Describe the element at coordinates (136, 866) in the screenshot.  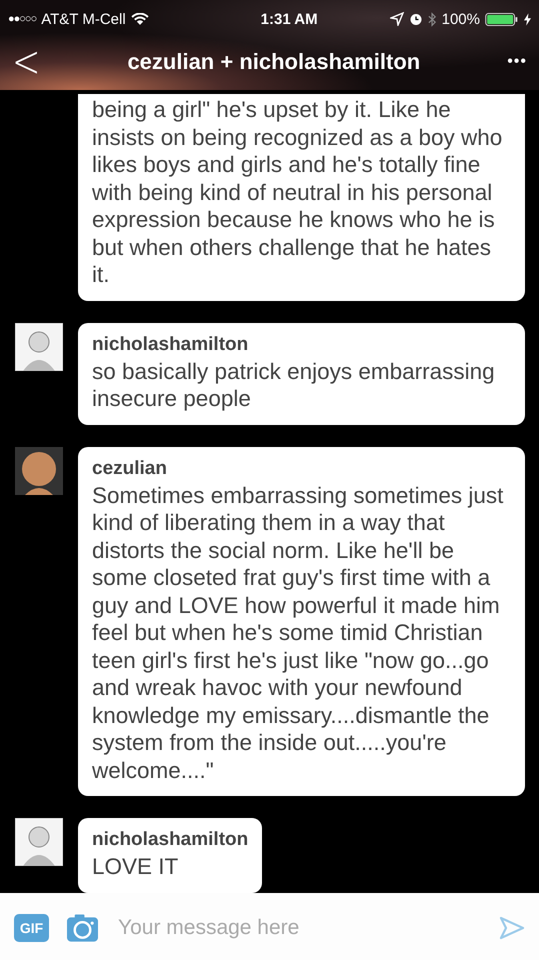
I see `message-text: LOVE IT` at that location.